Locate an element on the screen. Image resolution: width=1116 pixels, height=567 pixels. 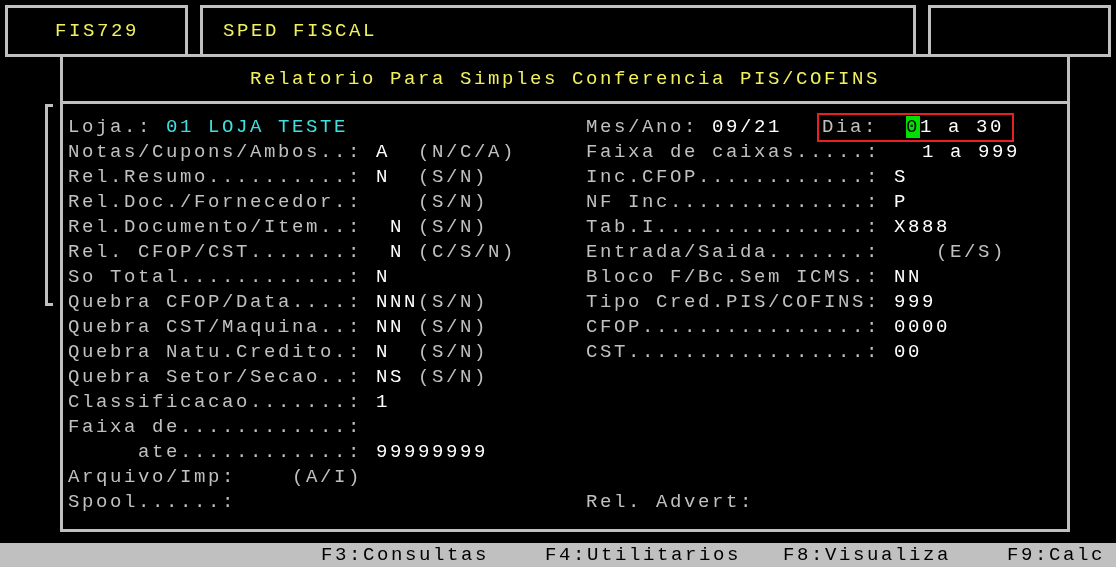
function-key: F3:Consultas is located at coordinates (405, 554).